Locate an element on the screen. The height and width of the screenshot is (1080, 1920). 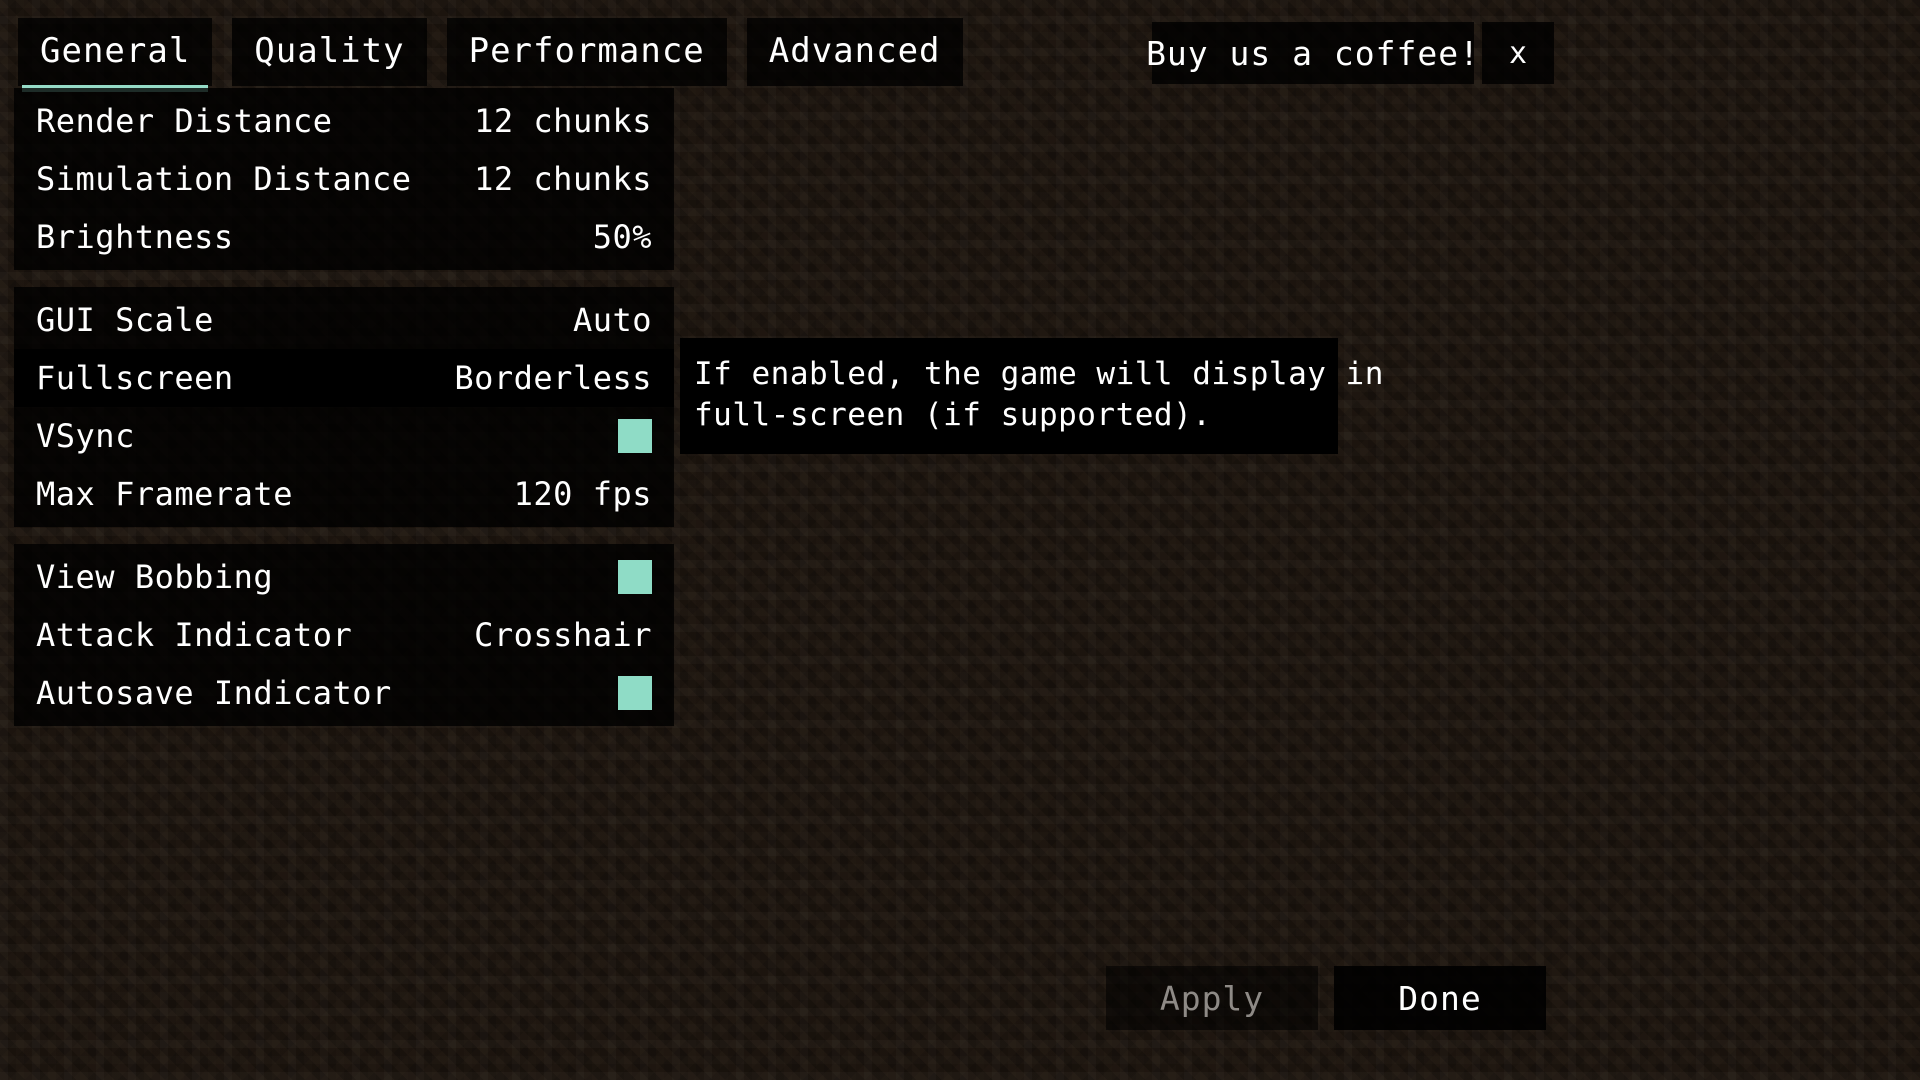
done-button: Done is located at coordinates (1440, 998).